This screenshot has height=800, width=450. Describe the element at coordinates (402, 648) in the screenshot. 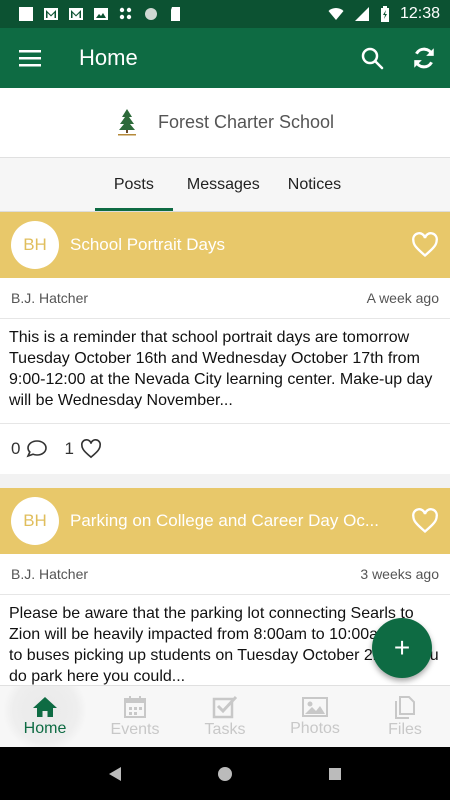

I see `add-post-button: +` at that location.